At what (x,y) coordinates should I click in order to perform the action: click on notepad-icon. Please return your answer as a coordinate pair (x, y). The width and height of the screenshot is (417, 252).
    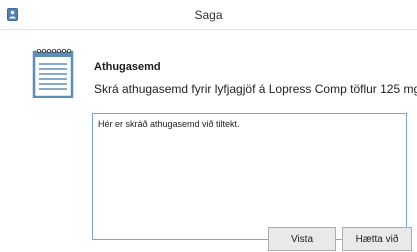
    Looking at the image, I should click on (53, 73).